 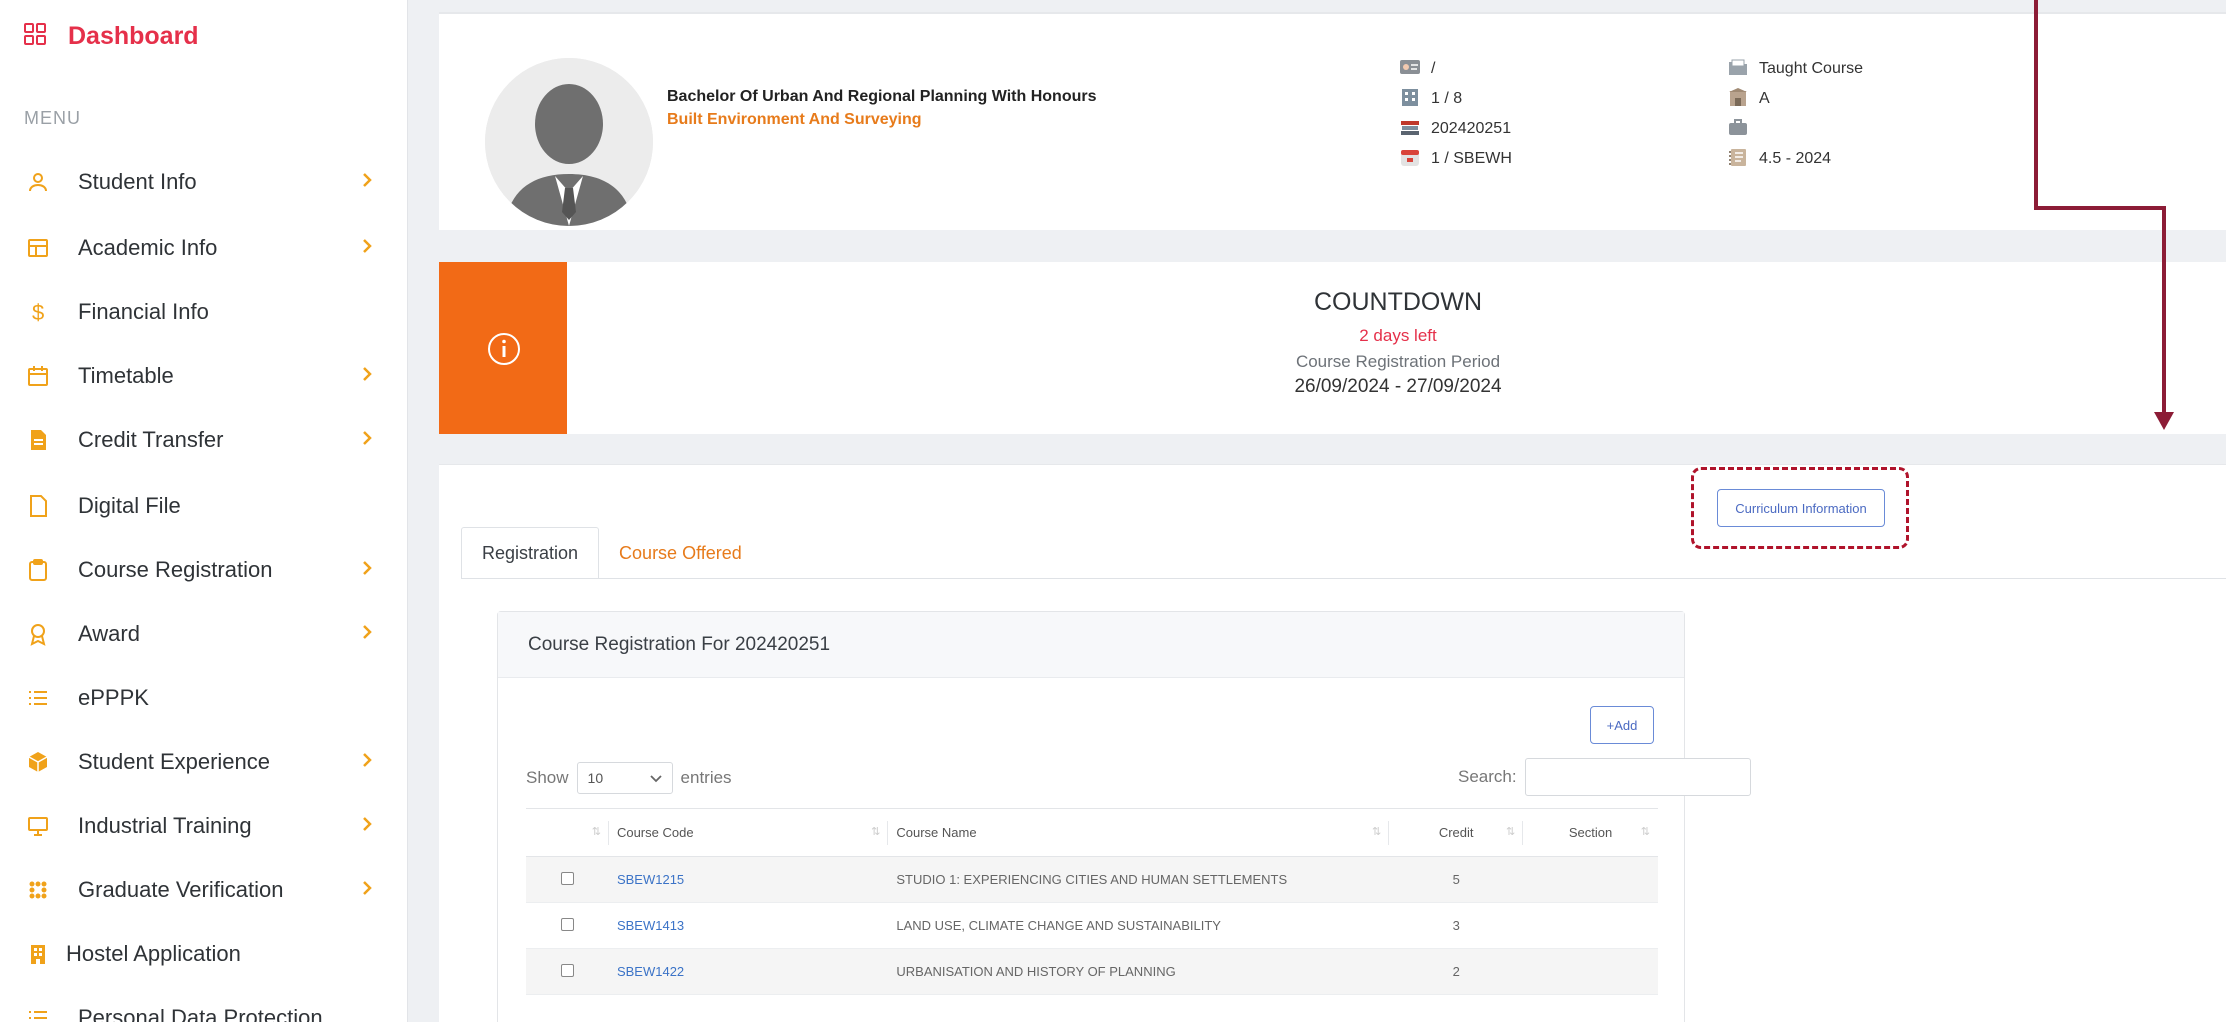 I want to click on sidebar-item-timetable: Timetable, so click(x=204, y=376).